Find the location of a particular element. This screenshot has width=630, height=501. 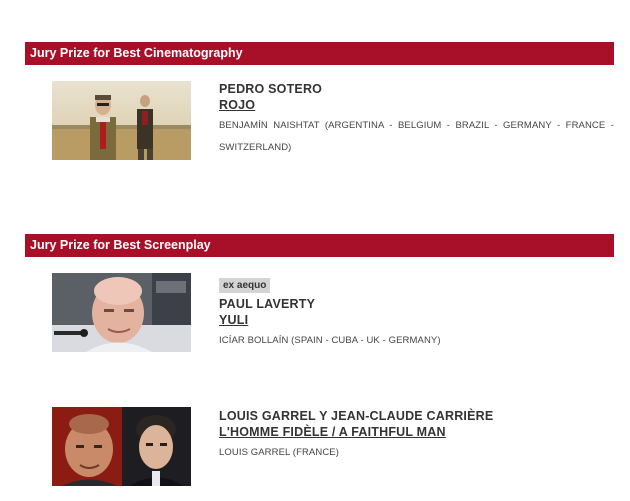

section-header-screenplay: Jury Prize for Best Screenplay is located at coordinates (319, 245).